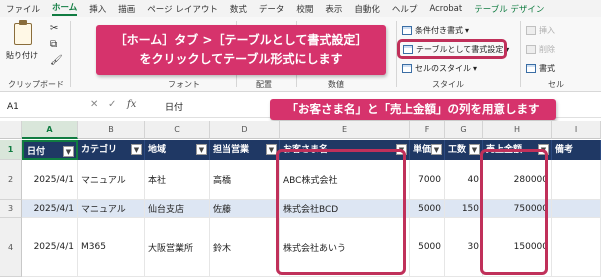 Image resolution: width=601 pixels, height=277 pixels. What do you see at coordinates (413, 109) in the screenshot?
I see `instruction-callout-columns: 「お客さま名」と「売上金額」の列を用意します` at bounding box center [413, 109].